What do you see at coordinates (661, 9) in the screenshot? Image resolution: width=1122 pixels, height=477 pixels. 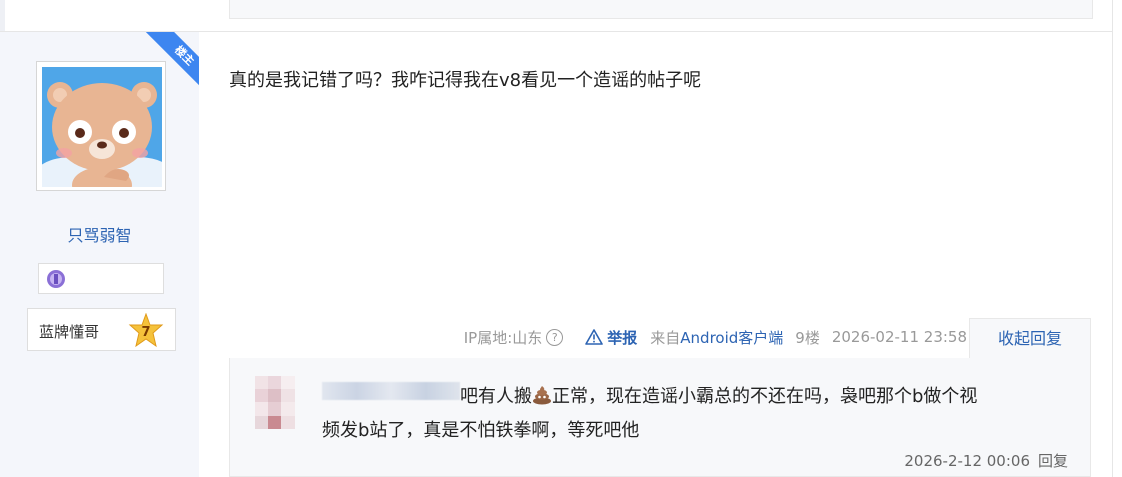 I see `previous-reply-area` at bounding box center [661, 9].